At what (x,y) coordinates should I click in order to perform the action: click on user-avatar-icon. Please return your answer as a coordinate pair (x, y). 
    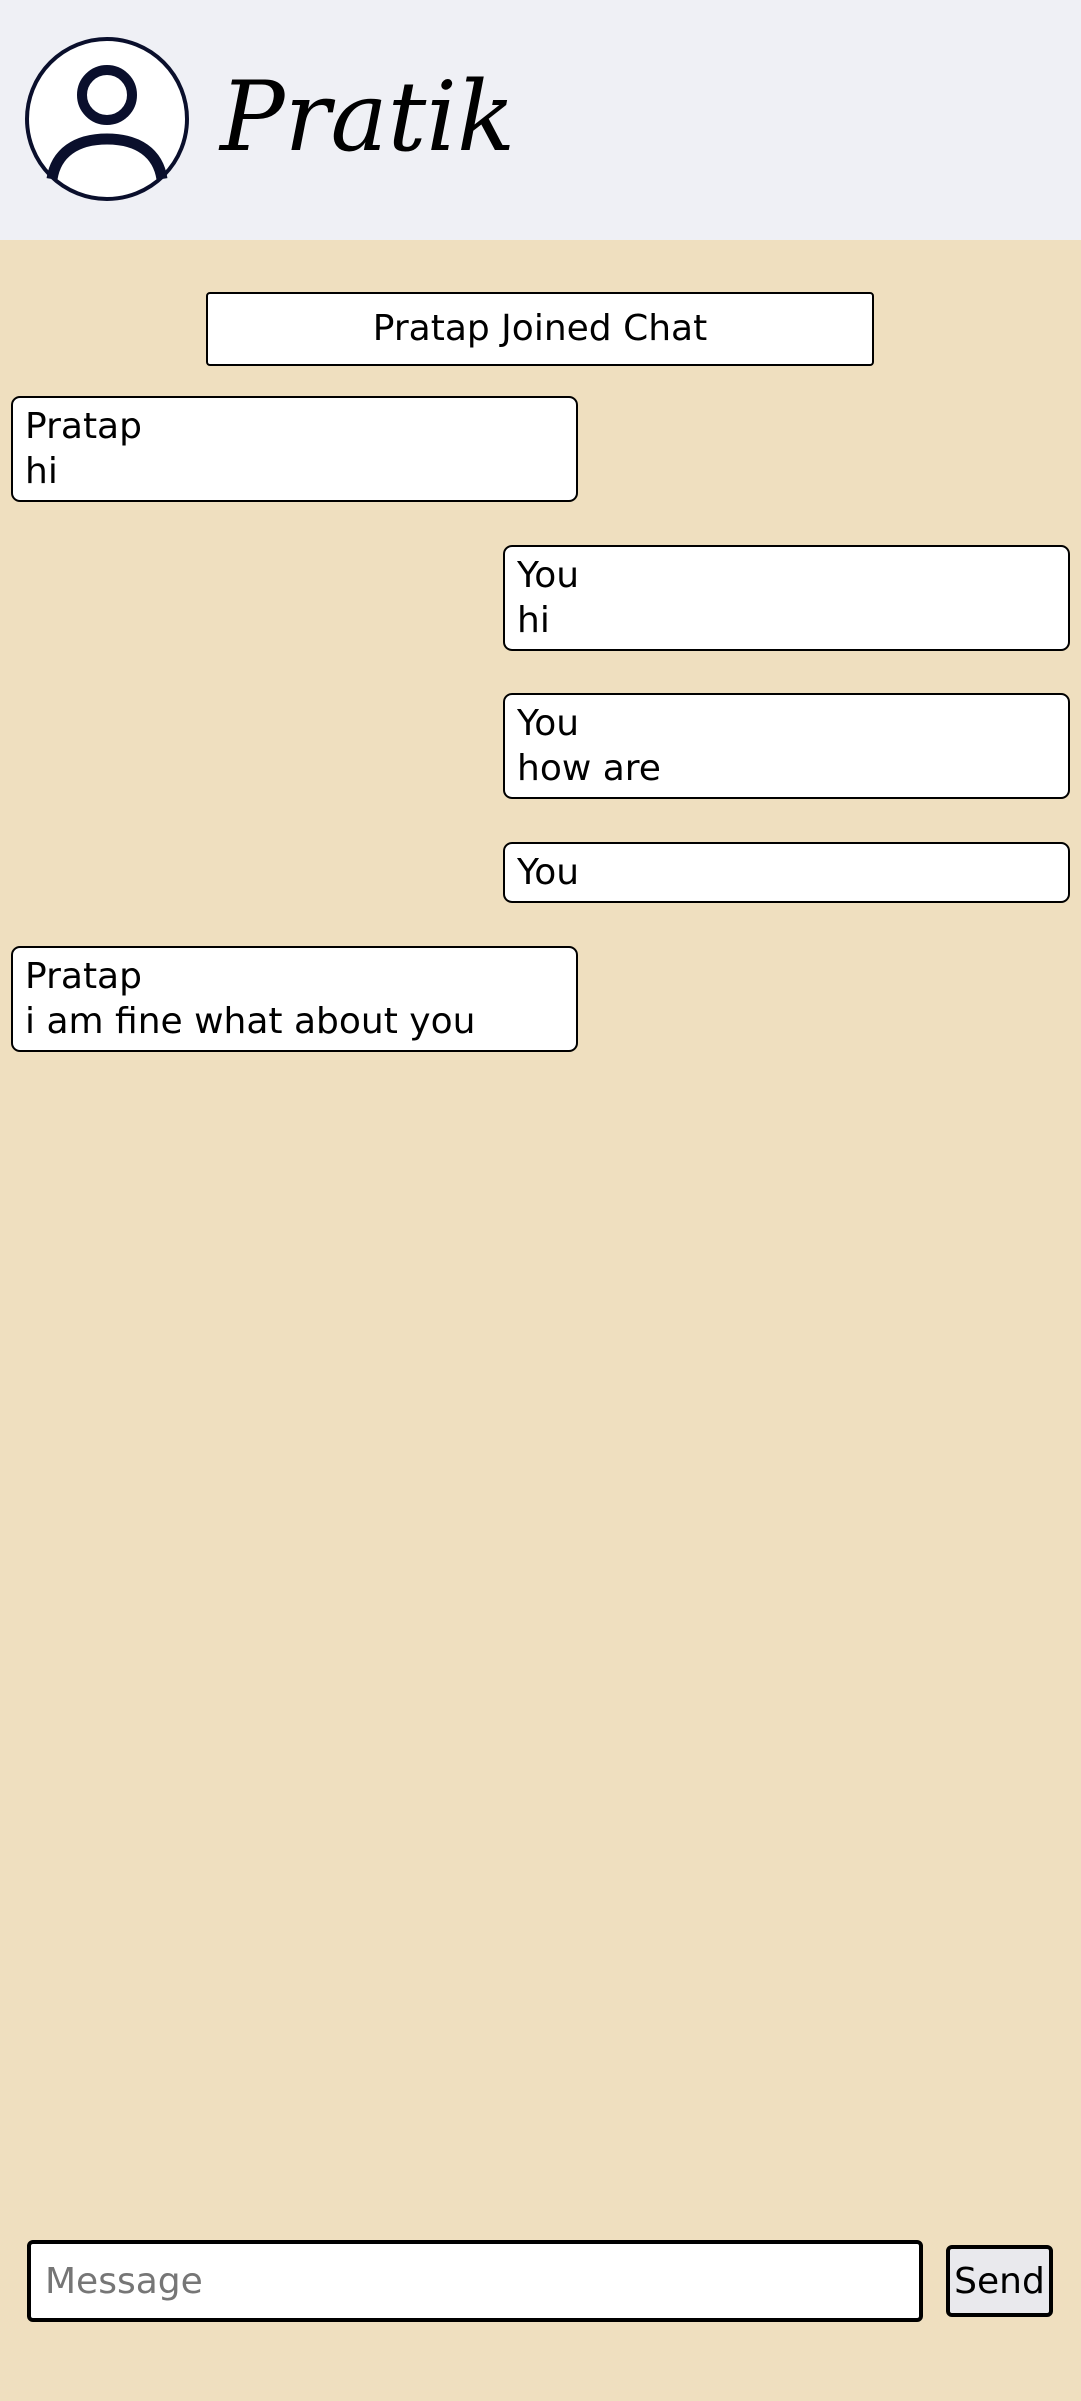
    Looking at the image, I should click on (107, 119).